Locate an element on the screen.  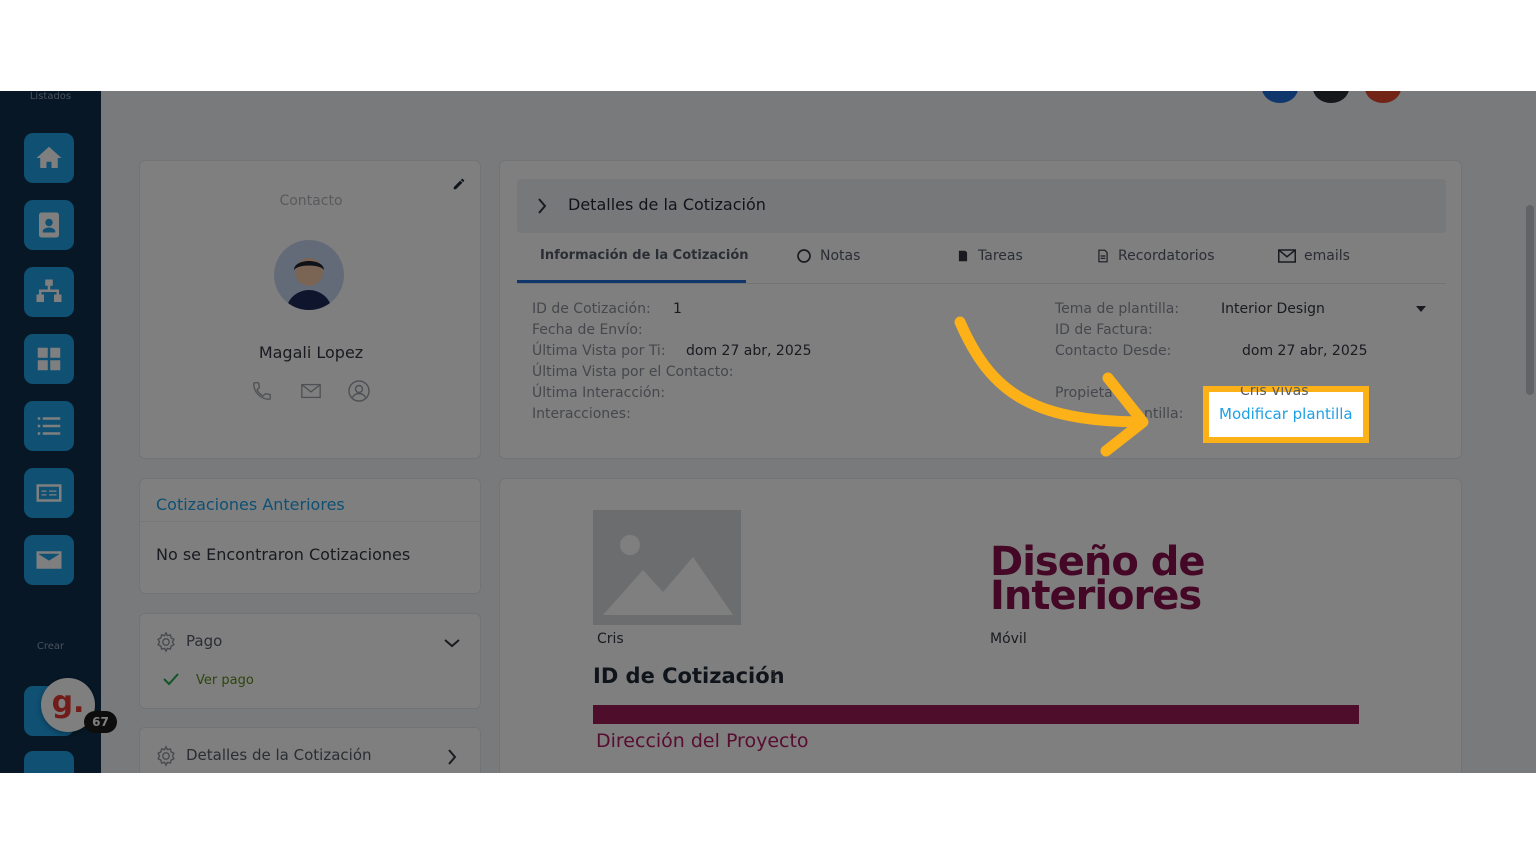
tutorial-arrow-icon is located at coordinates (1051, 386).